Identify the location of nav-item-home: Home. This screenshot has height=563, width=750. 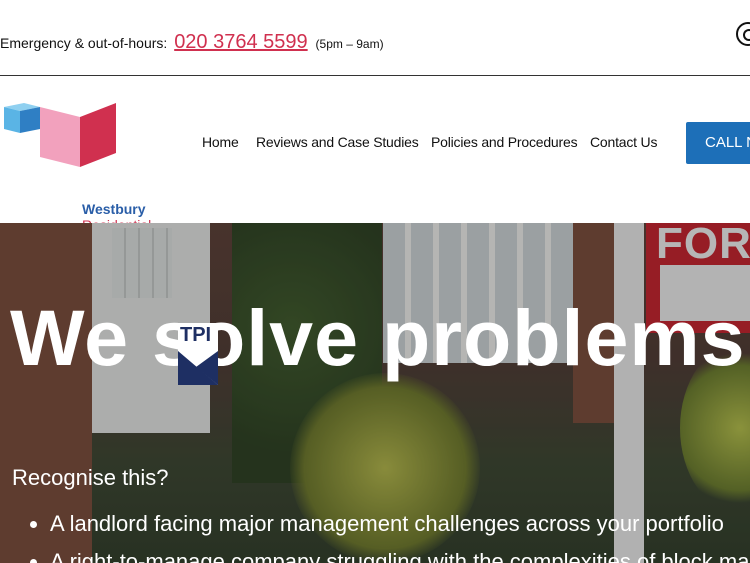
(220, 142).